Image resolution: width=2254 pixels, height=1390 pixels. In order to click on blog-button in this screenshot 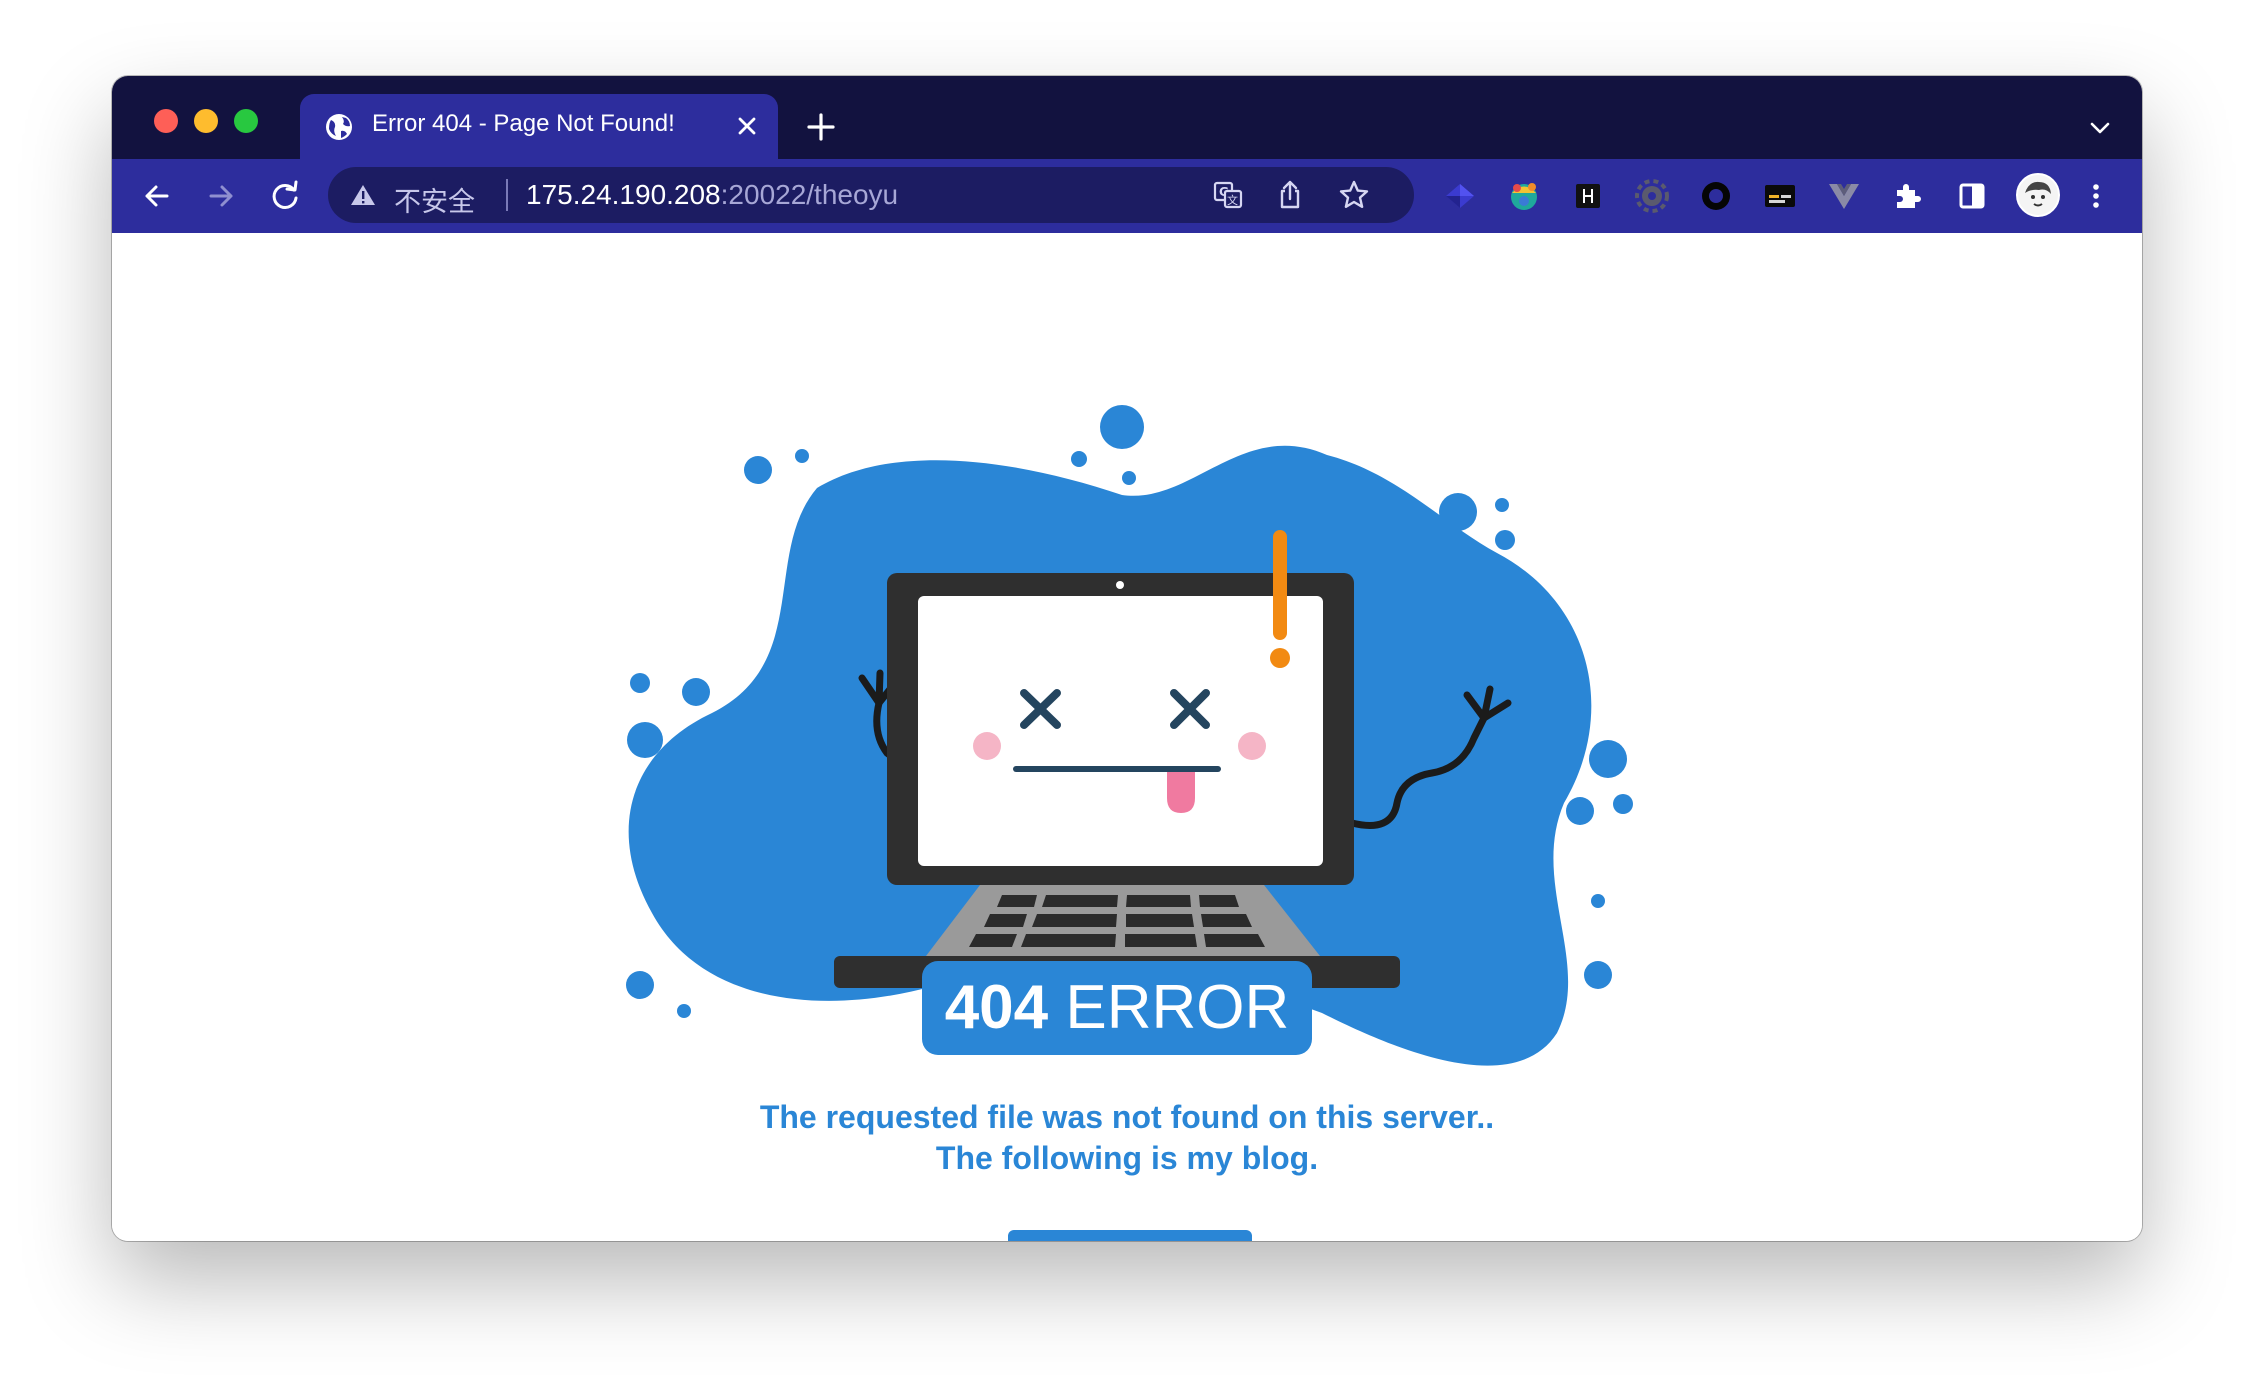, I will do `click(1130, 1235)`.